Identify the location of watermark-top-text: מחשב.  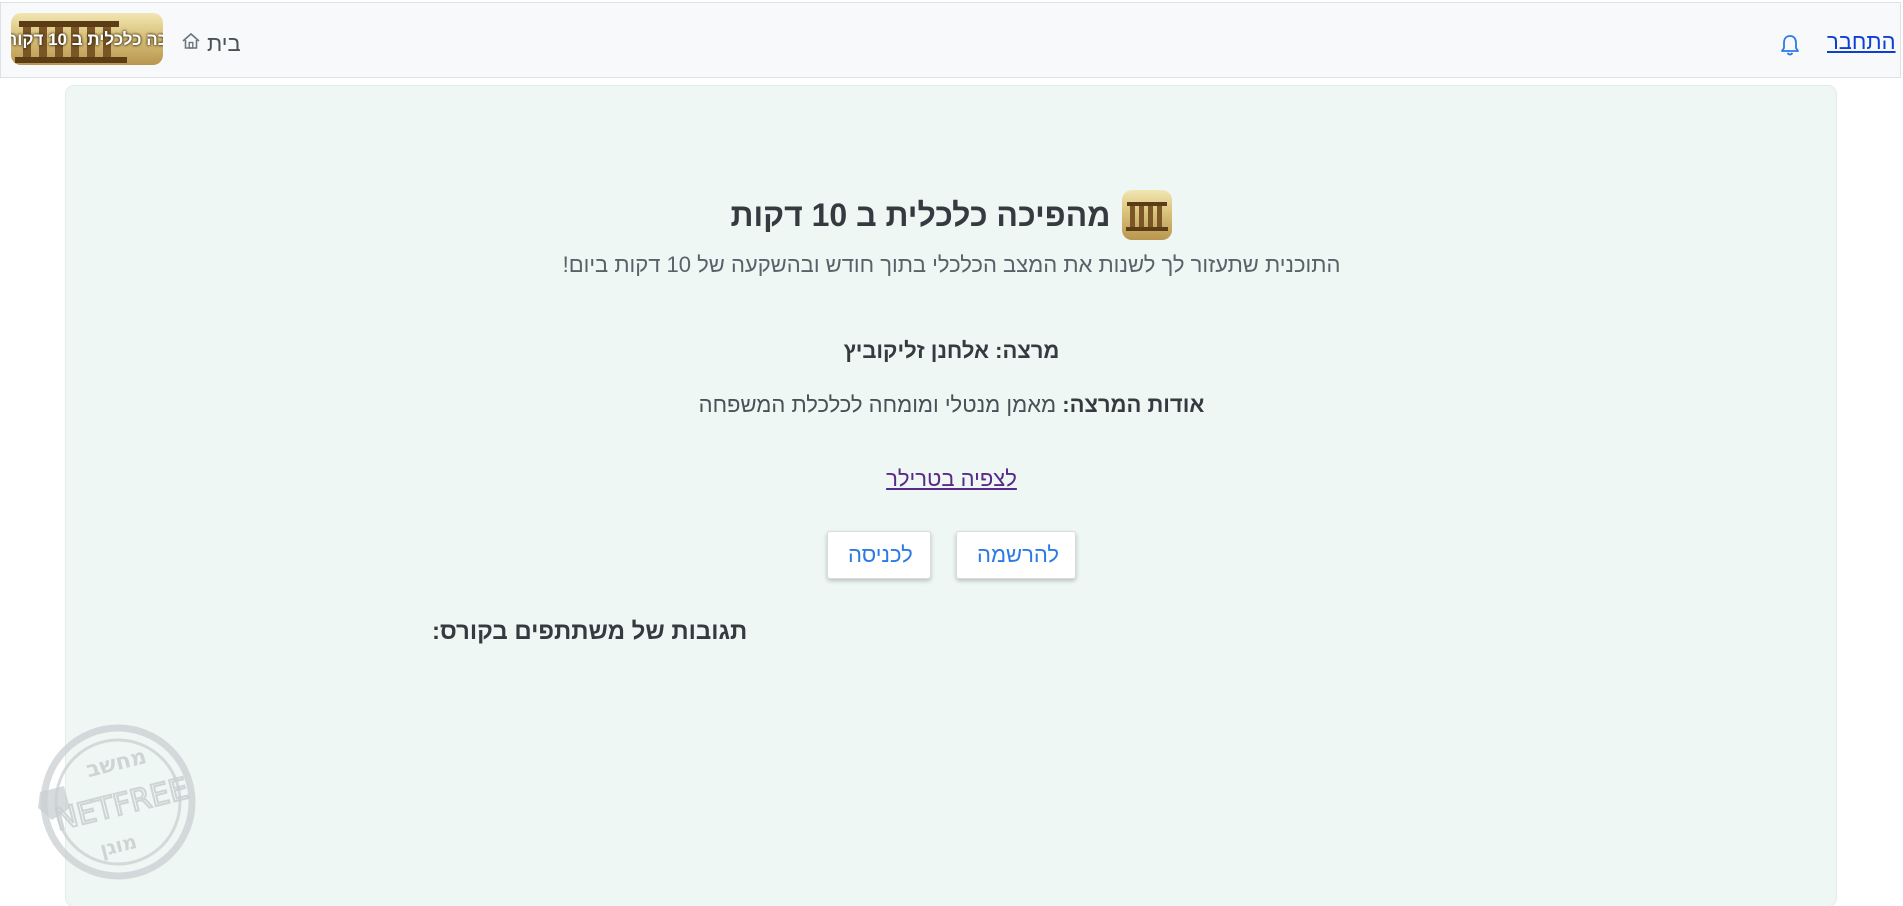
(116, 763).